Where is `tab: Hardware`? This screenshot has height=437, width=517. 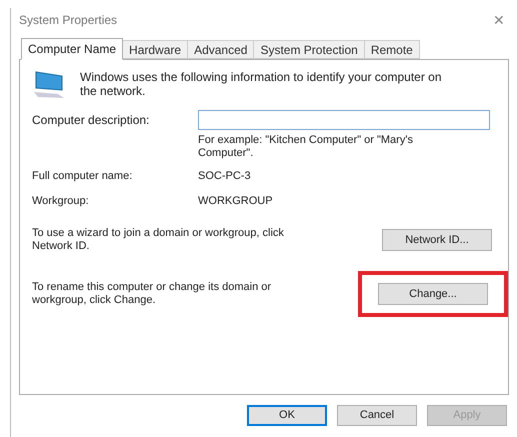 tab: Hardware is located at coordinates (155, 49).